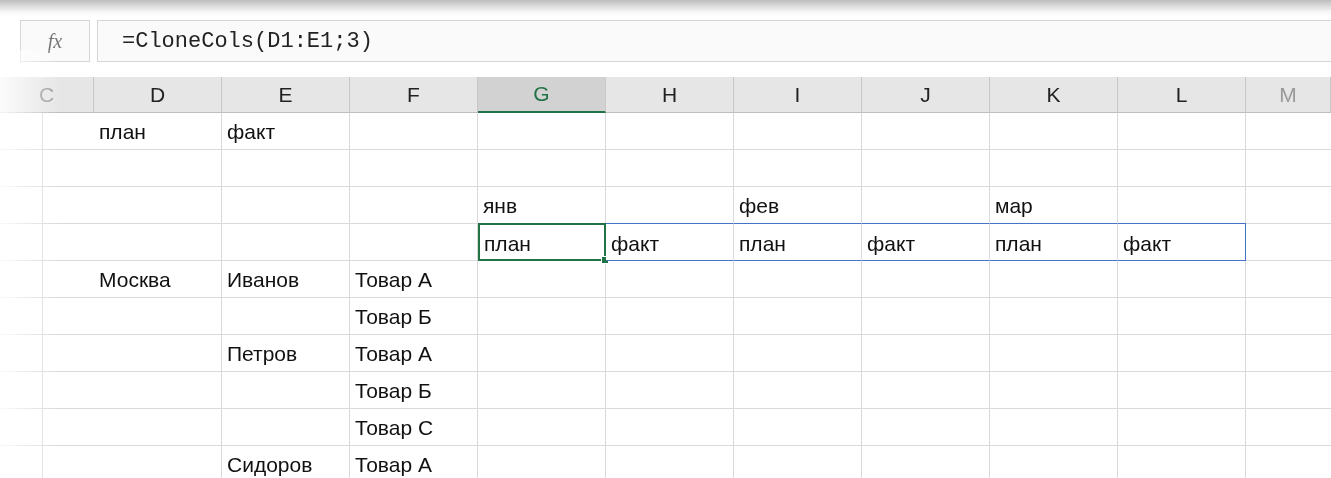 The width and height of the screenshot is (1331, 478). What do you see at coordinates (542, 205) in the screenshot?
I see `table-cell: янв` at bounding box center [542, 205].